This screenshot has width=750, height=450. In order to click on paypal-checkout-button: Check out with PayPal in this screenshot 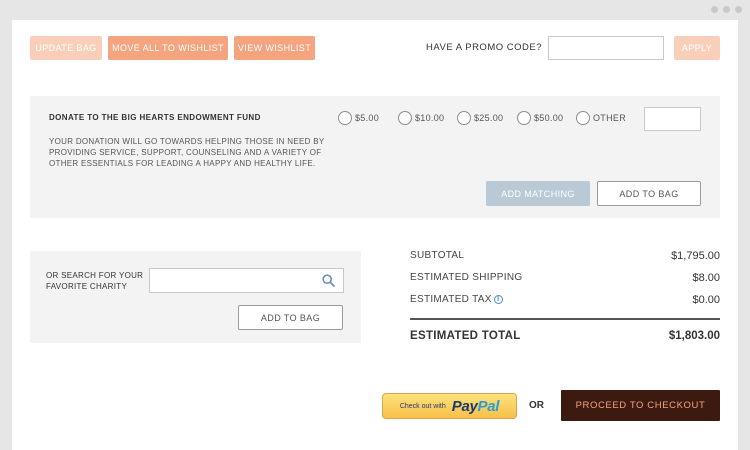, I will do `click(449, 406)`.